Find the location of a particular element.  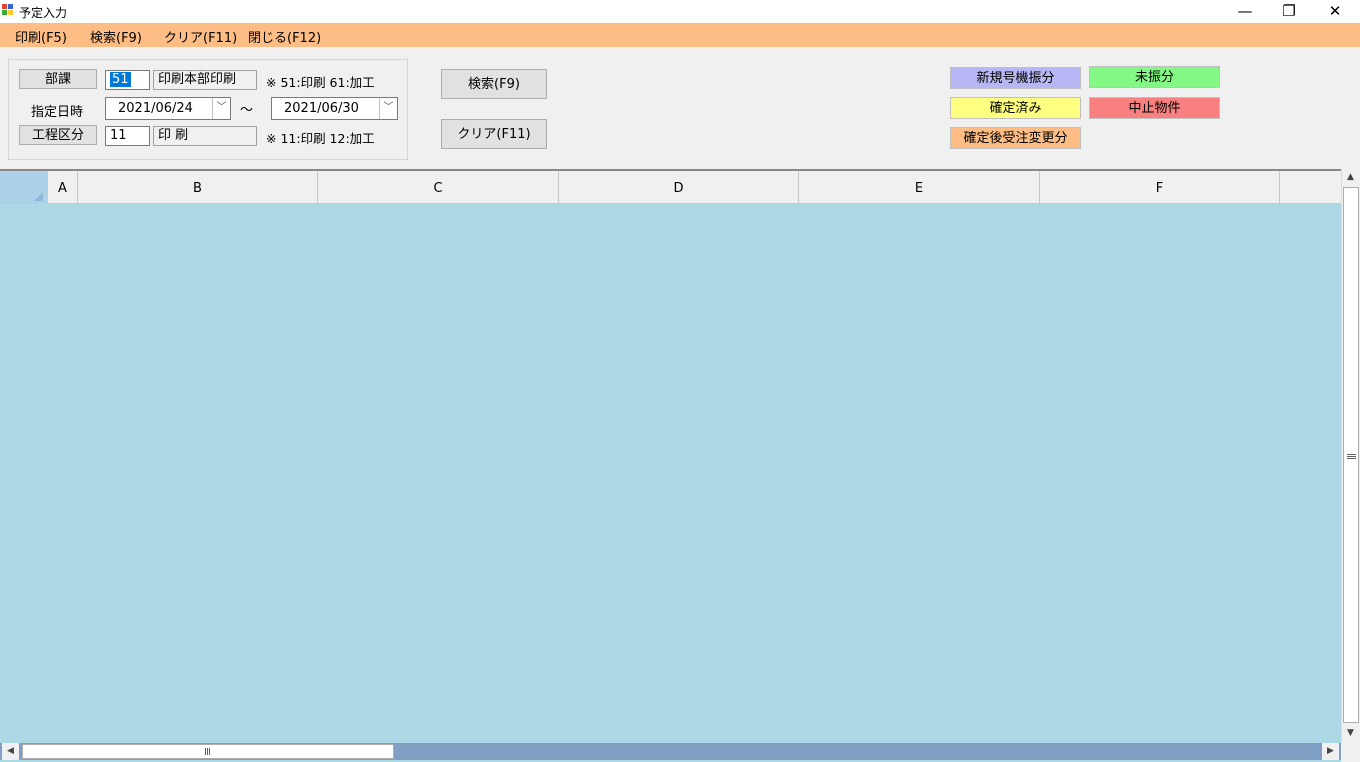

date-to-value: 2021/06/30 is located at coordinates (321, 108).